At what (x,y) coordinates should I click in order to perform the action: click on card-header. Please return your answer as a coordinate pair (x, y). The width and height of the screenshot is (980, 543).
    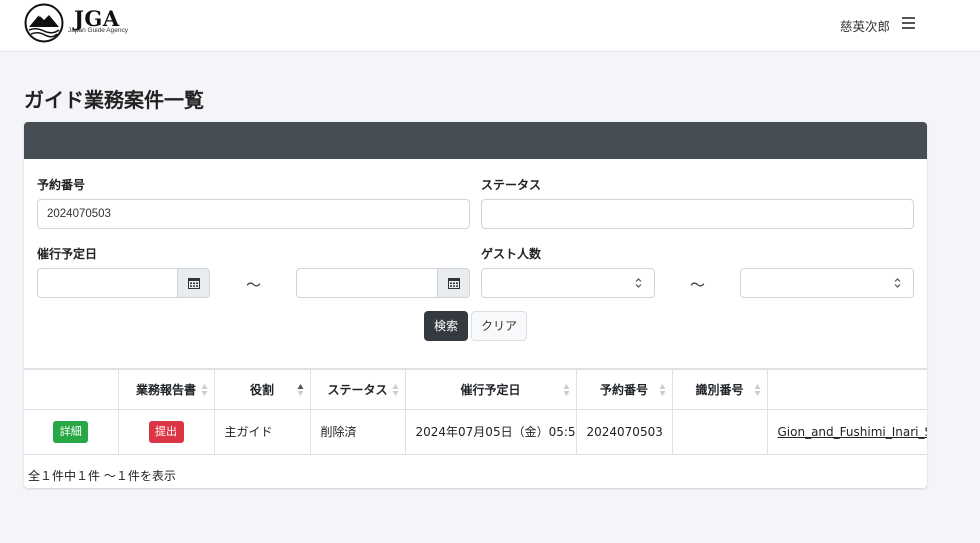
    Looking at the image, I should click on (475, 140).